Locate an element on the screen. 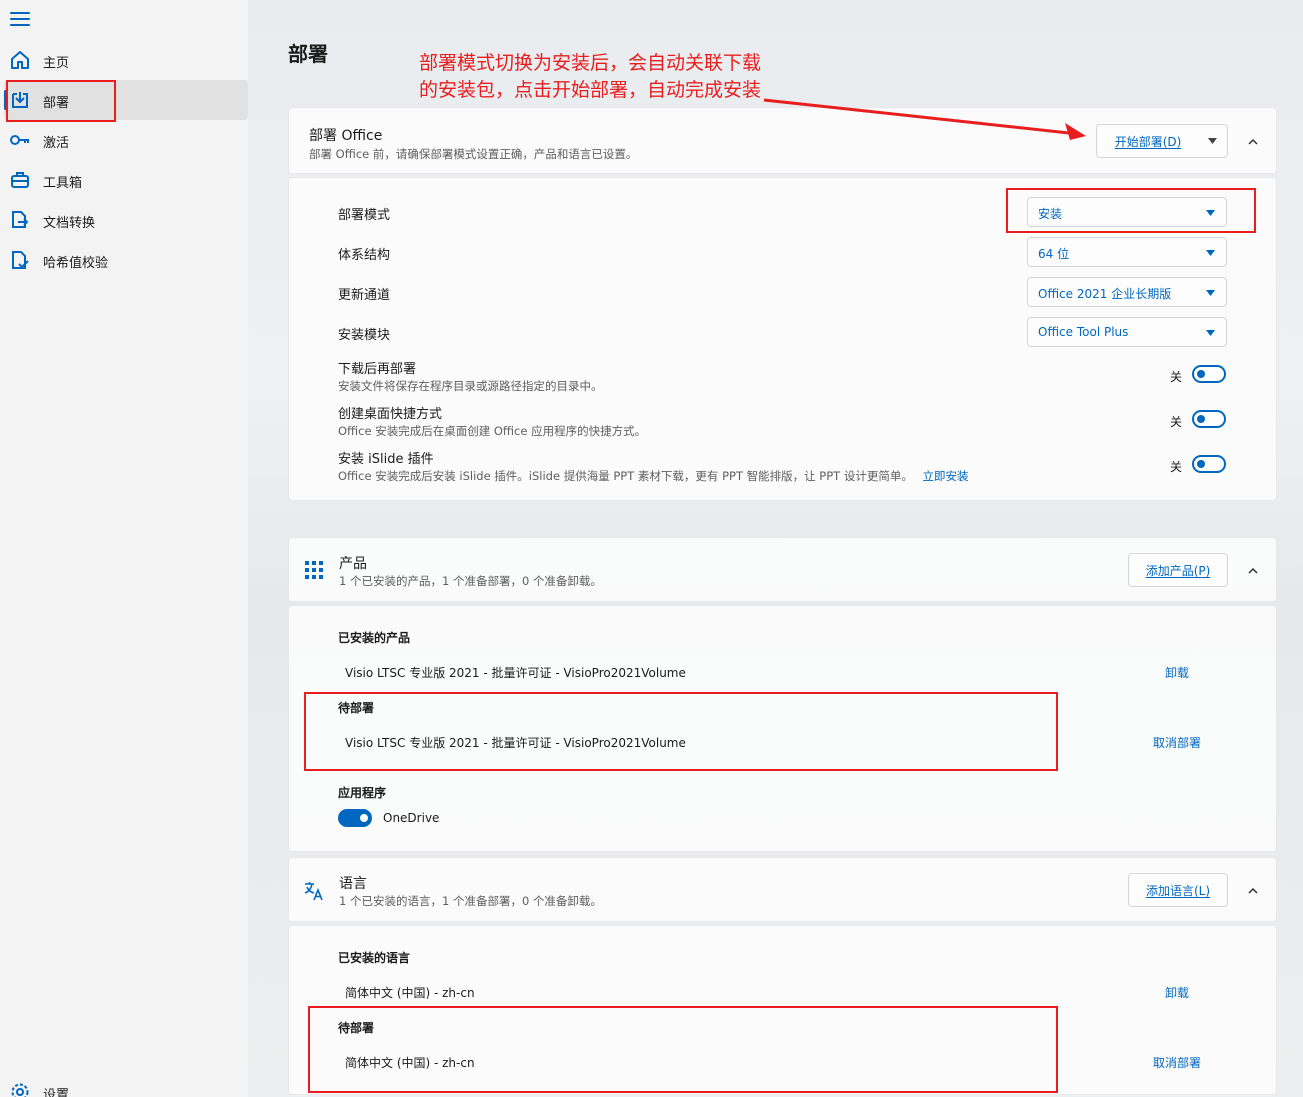 The width and height of the screenshot is (1303, 1097). sidebar-item-document-convert: 文档转换 is located at coordinates (126, 220).